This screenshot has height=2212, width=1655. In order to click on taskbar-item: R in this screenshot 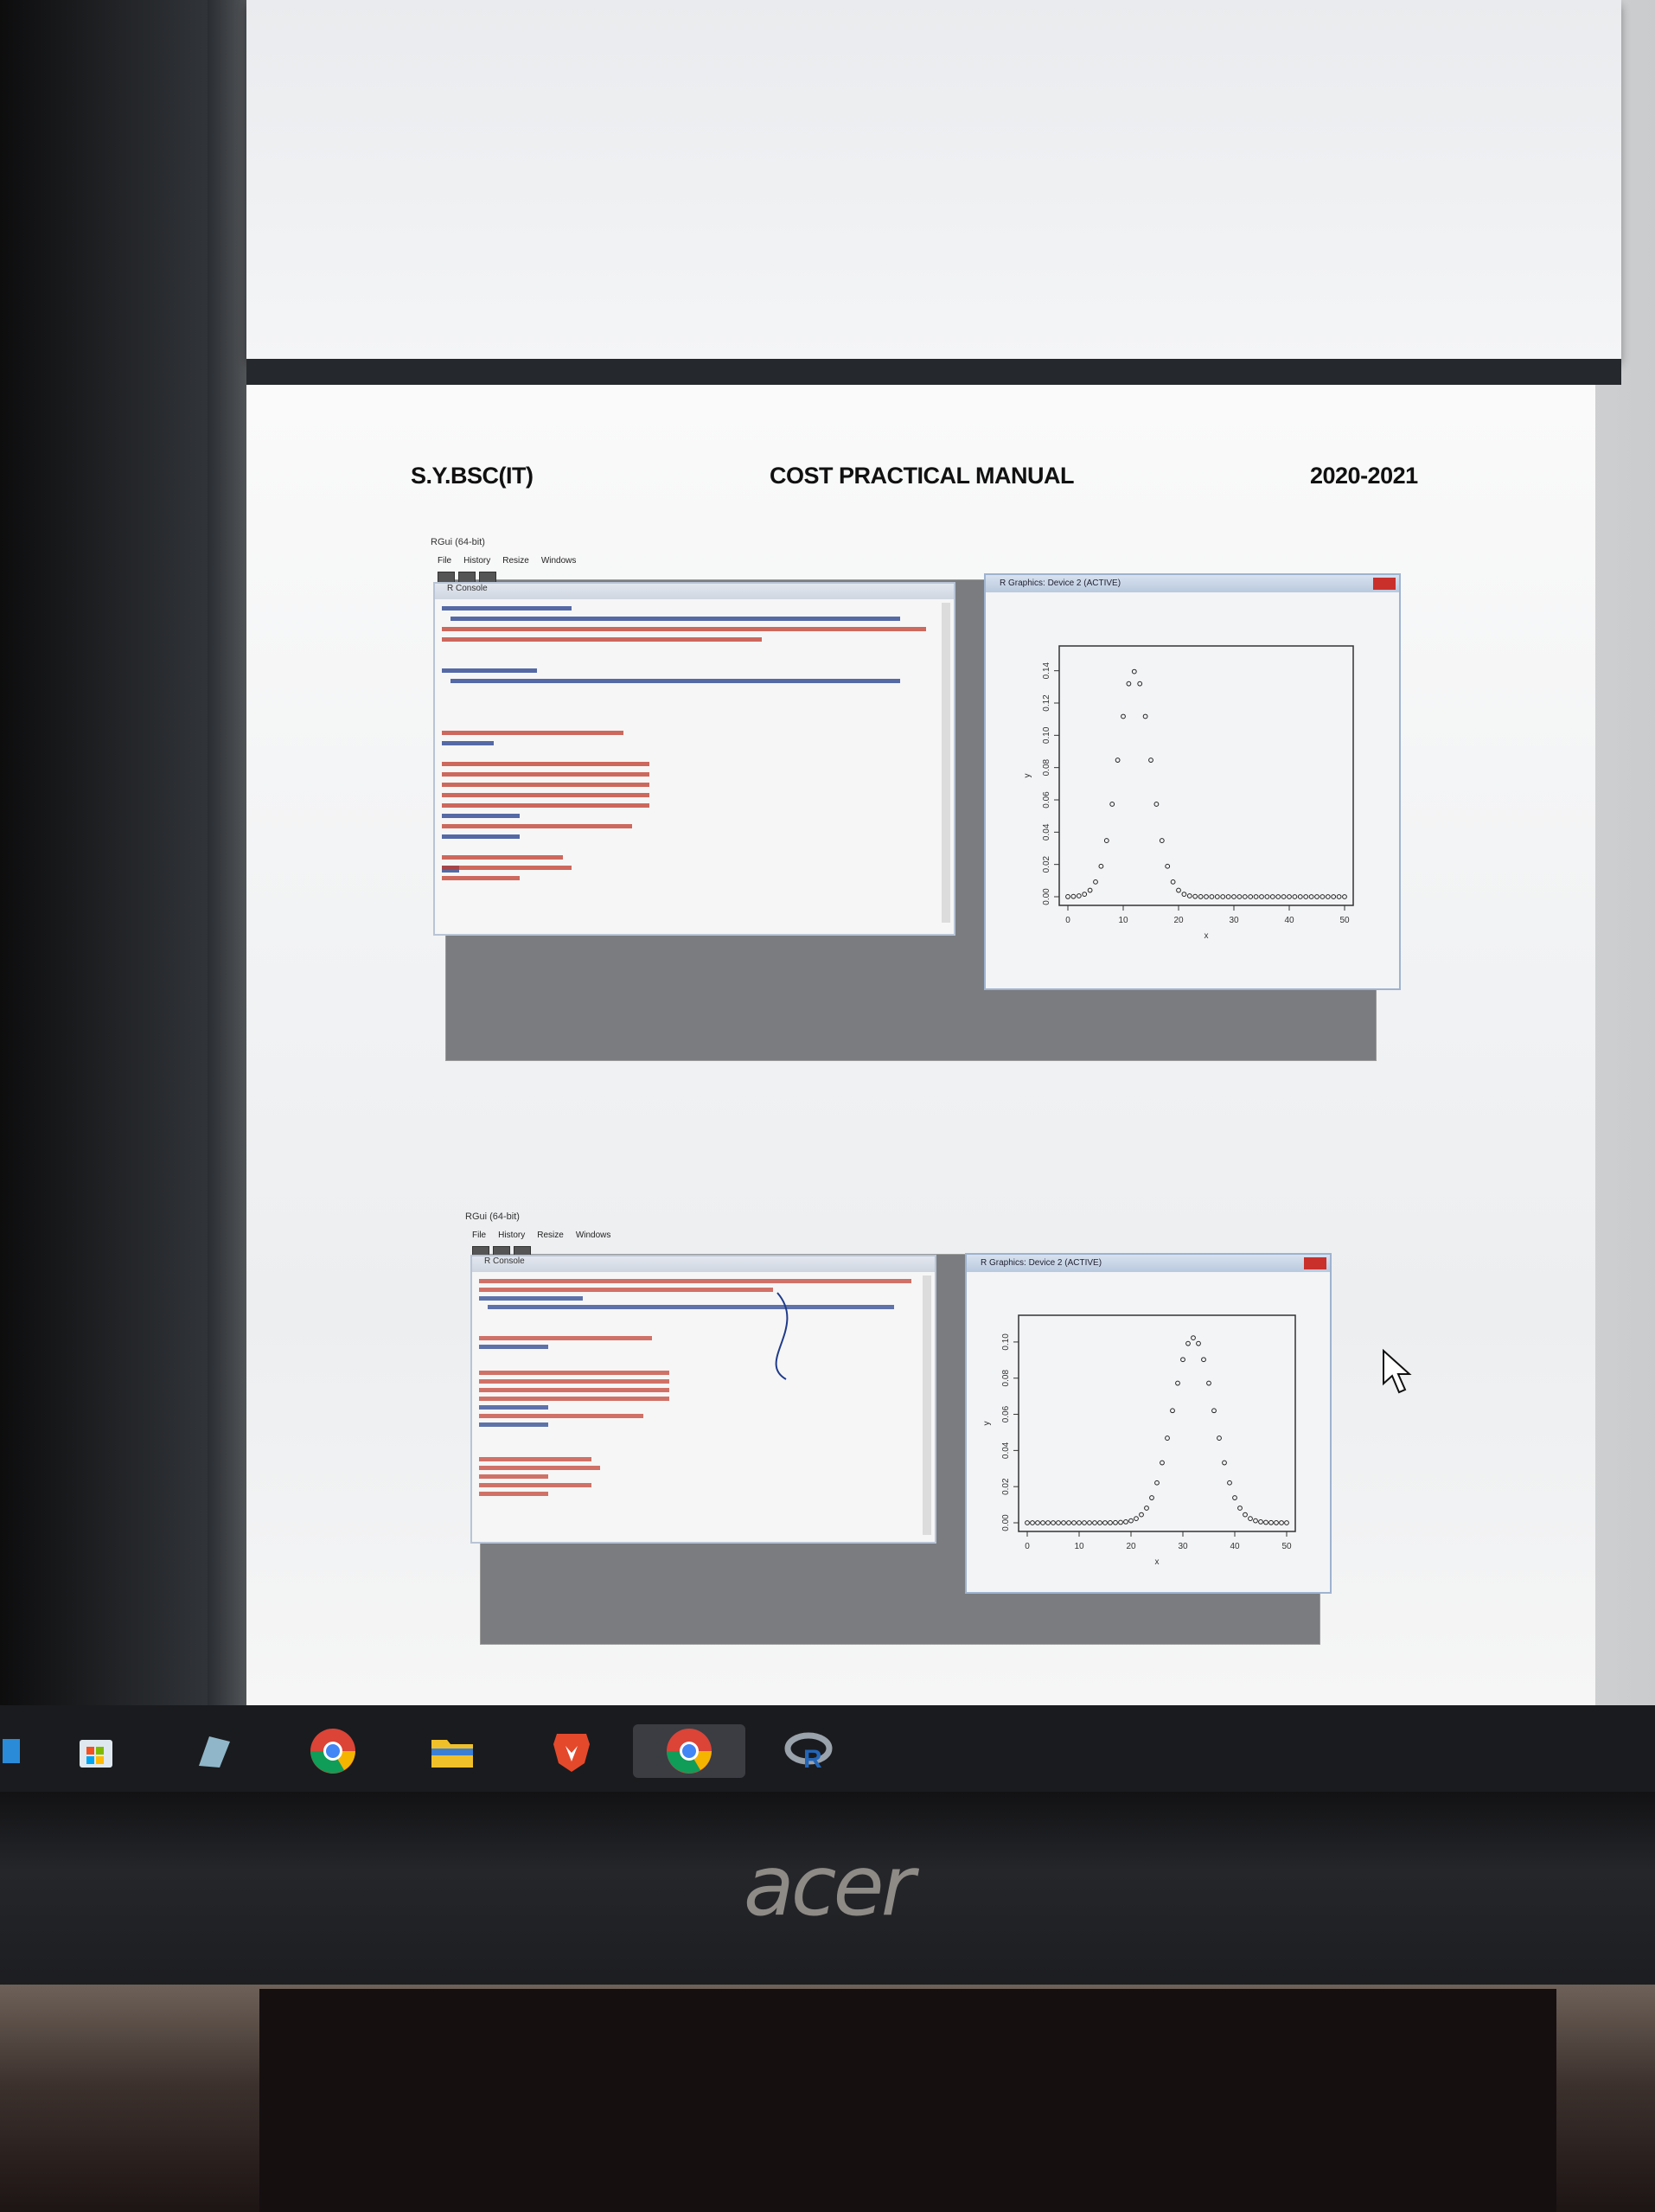, I will do `click(810, 1751)`.